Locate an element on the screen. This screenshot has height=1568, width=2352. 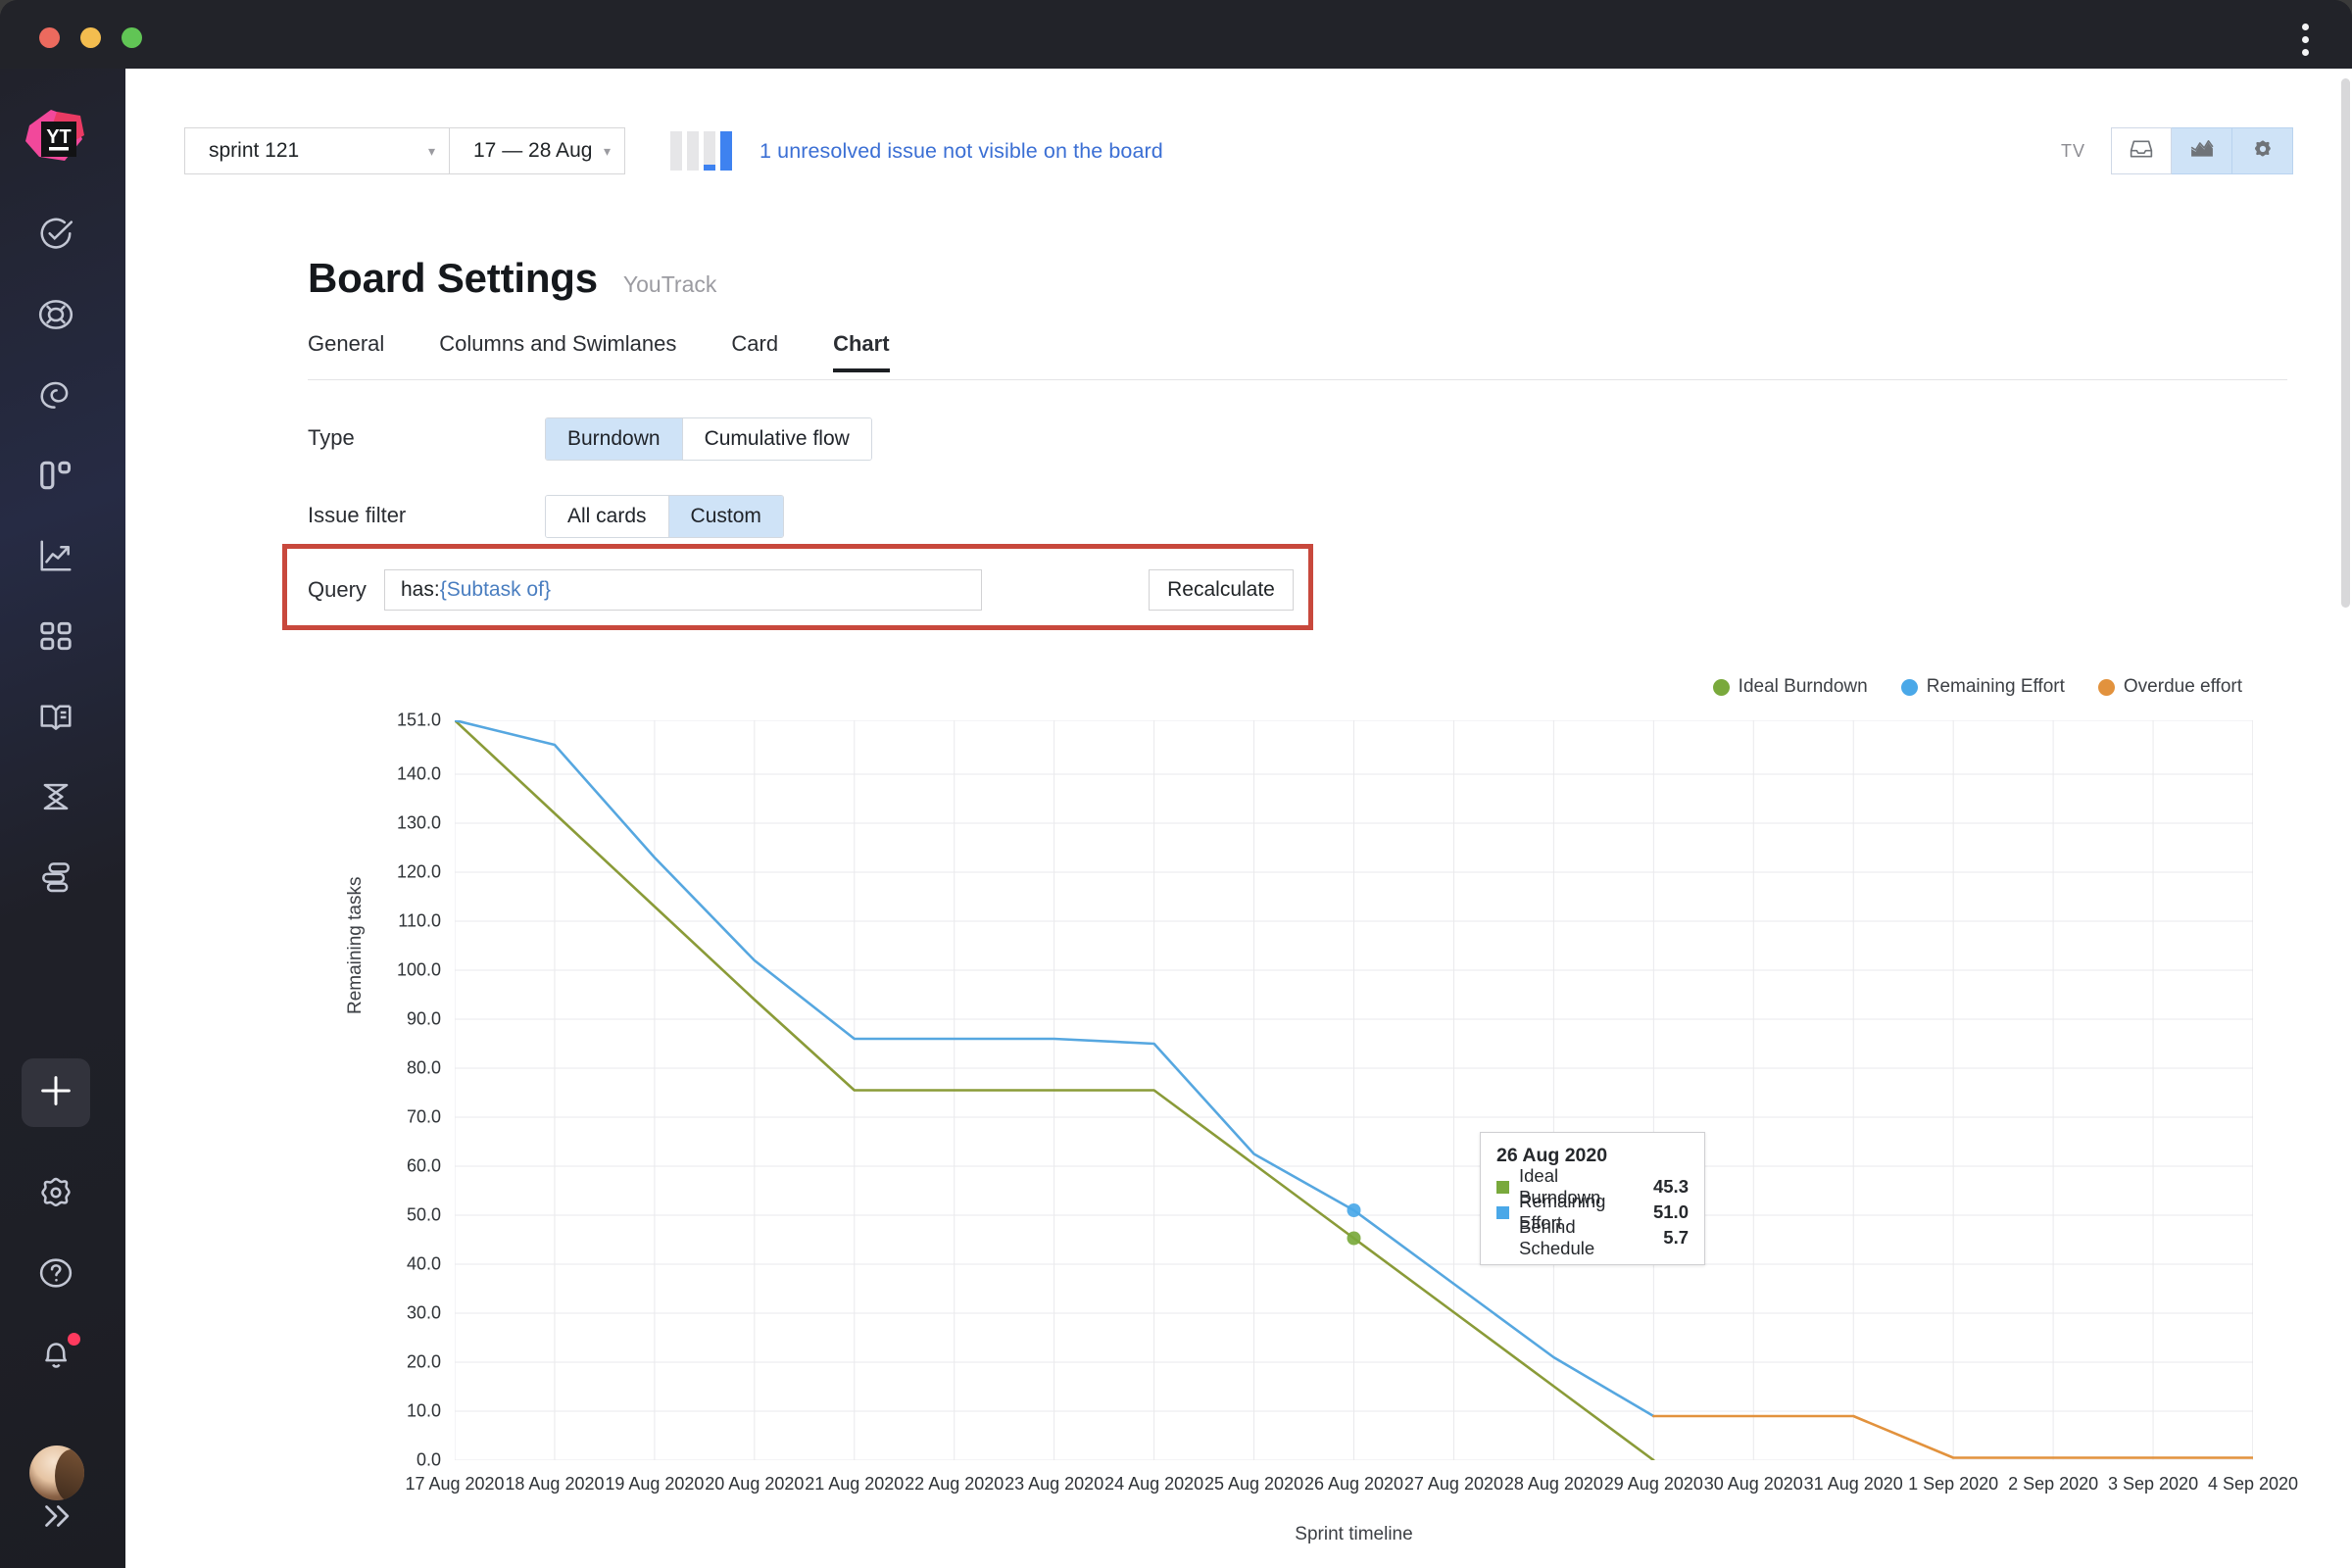
sprint-progress-bars is located at coordinates (701, 151).